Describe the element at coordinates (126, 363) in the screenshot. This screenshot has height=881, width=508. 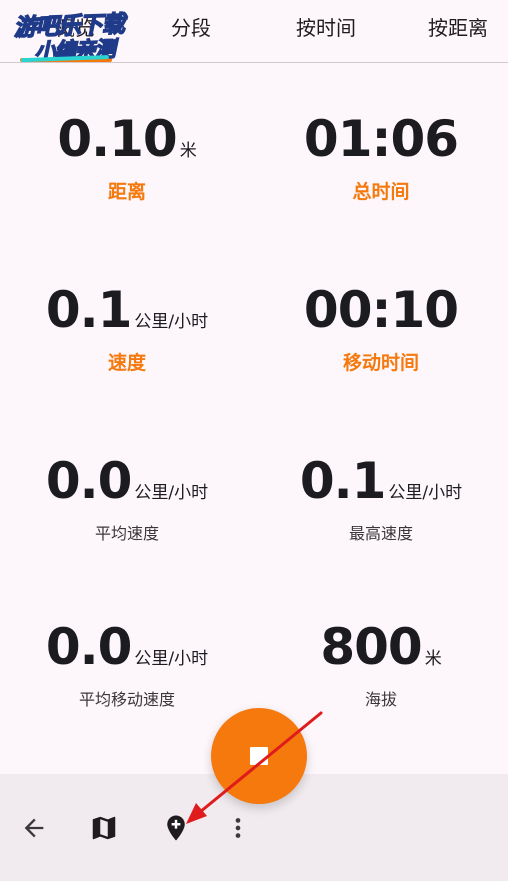
I see `stat-label: 速度` at that location.